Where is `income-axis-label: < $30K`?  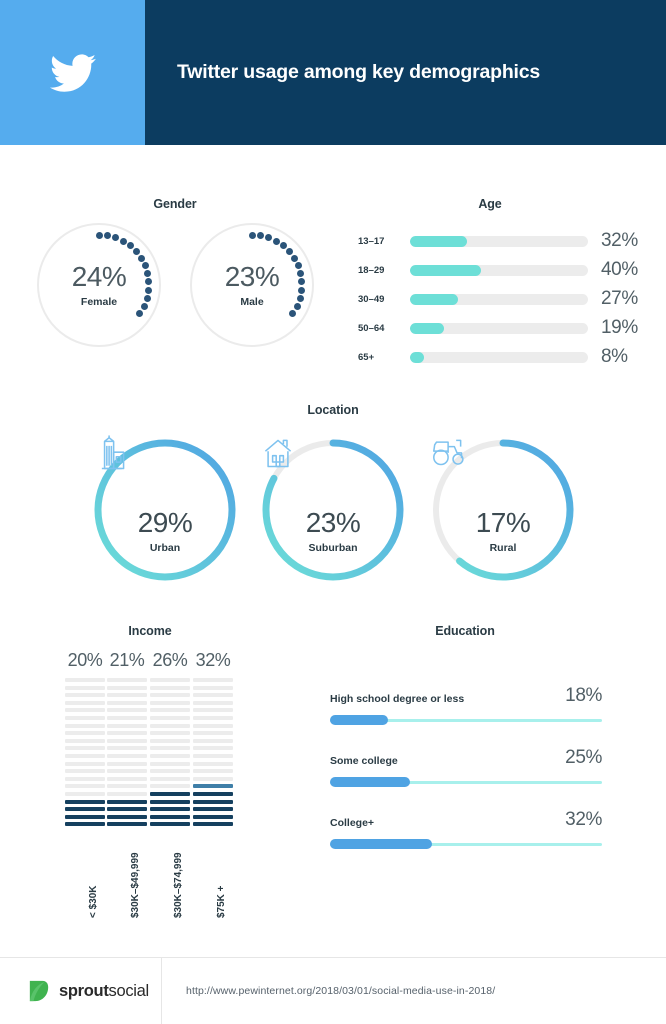 income-axis-label: < $30K is located at coordinates (93, 901).